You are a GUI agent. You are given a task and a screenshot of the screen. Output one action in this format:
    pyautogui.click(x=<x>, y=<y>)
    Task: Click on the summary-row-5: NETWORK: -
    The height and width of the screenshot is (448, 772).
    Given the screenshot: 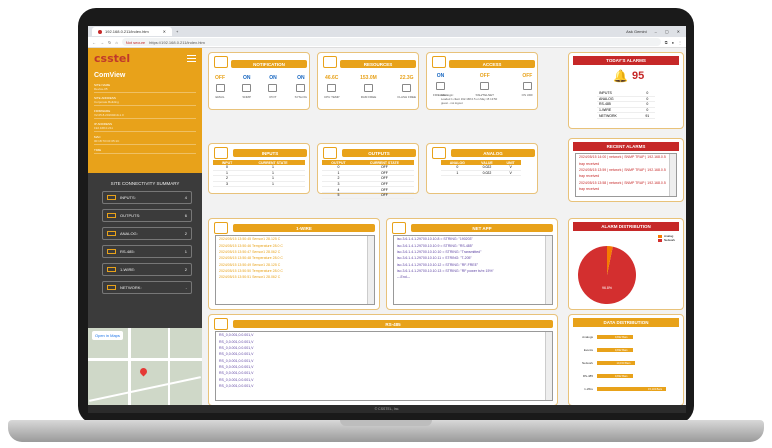 What is the action you would take?
    pyautogui.click(x=147, y=287)
    